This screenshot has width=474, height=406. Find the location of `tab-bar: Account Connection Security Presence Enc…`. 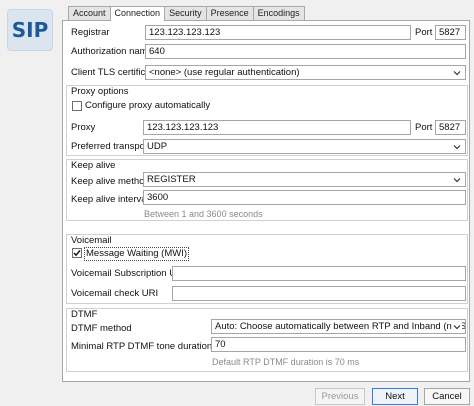

tab-bar: Account Connection Security Presence Enc… is located at coordinates (186, 13).